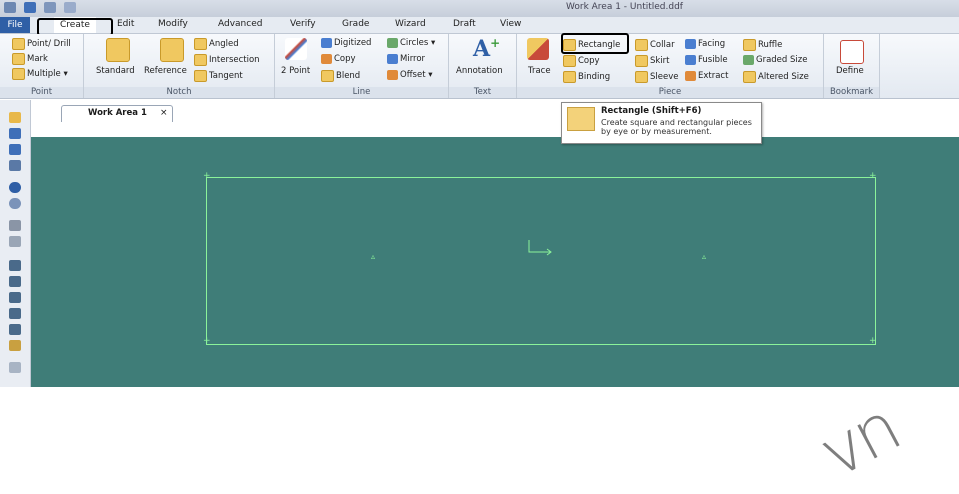 The width and height of the screenshot is (959, 494). Describe the element at coordinates (15, 117) in the screenshot. I see `open-folder-icon` at that location.